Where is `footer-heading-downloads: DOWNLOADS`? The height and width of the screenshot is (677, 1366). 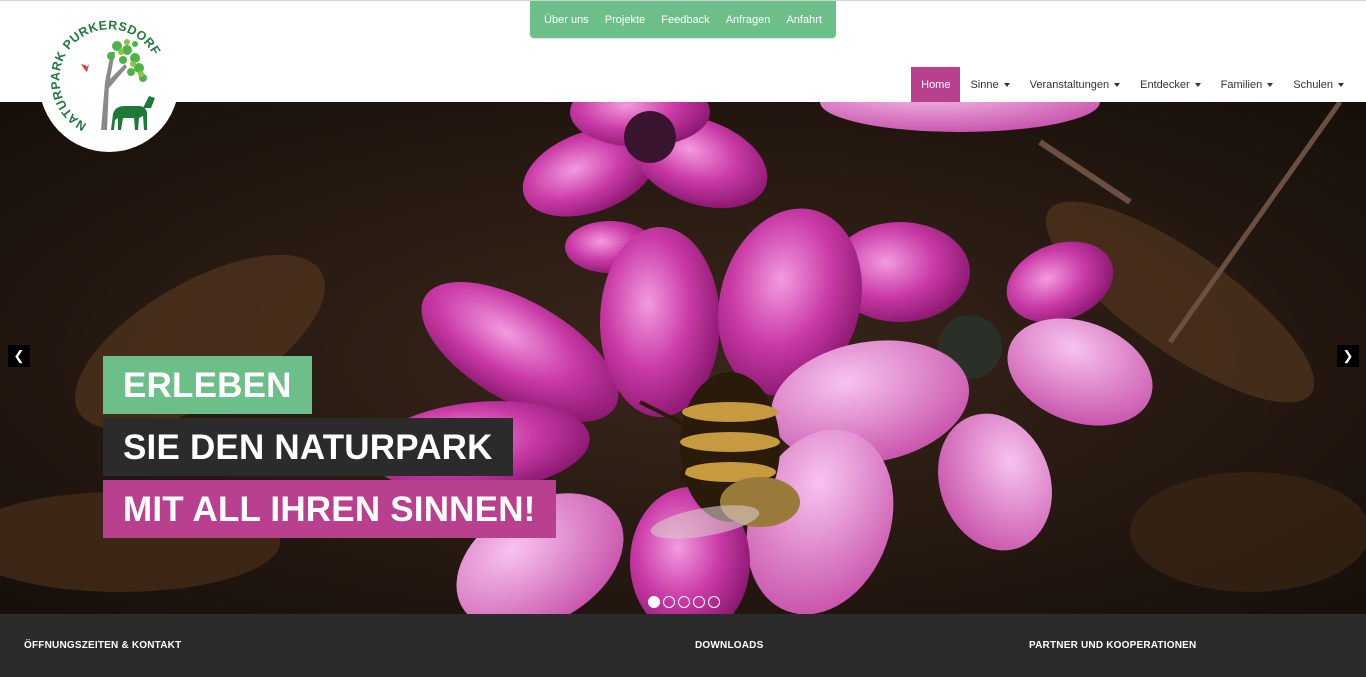 footer-heading-downloads: DOWNLOADS is located at coordinates (729, 645).